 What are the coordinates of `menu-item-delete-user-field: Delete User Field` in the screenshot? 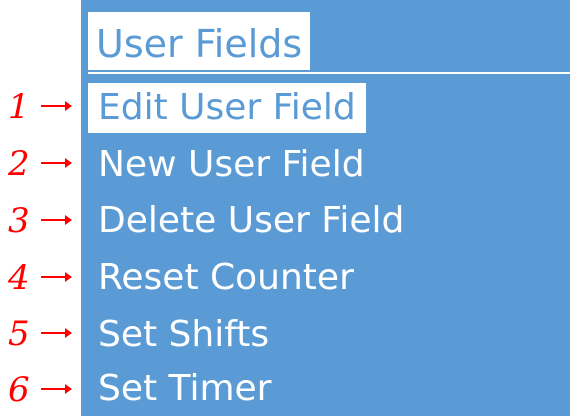 It's located at (251, 221).